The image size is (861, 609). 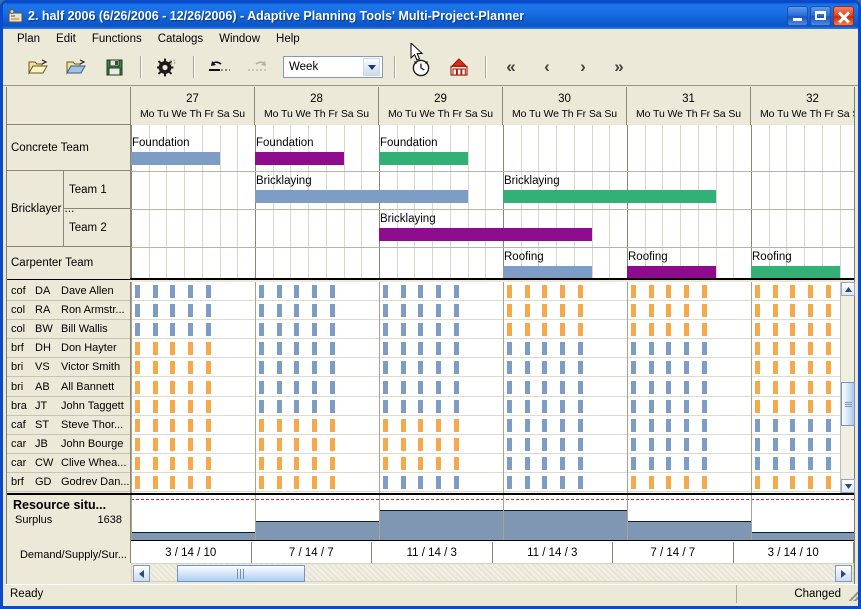 What do you see at coordinates (485, 227) in the screenshot?
I see `gantt-task-bar: Bricklaying` at bounding box center [485, 227].